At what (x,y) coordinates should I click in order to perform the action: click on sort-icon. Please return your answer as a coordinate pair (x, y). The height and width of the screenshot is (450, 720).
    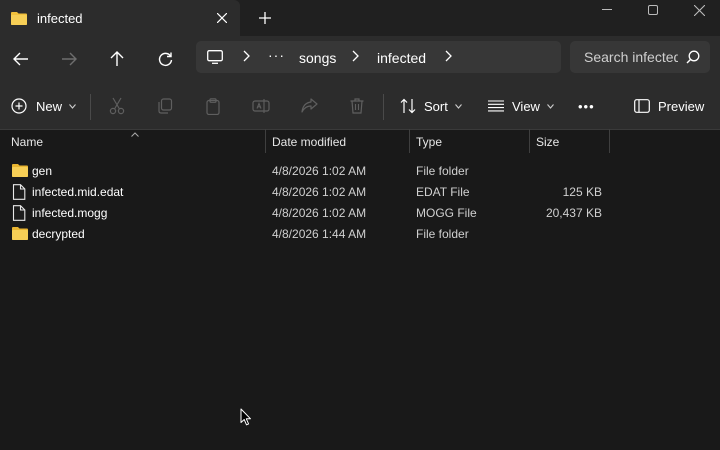
    Looking at the image, I should click on (408, 106).